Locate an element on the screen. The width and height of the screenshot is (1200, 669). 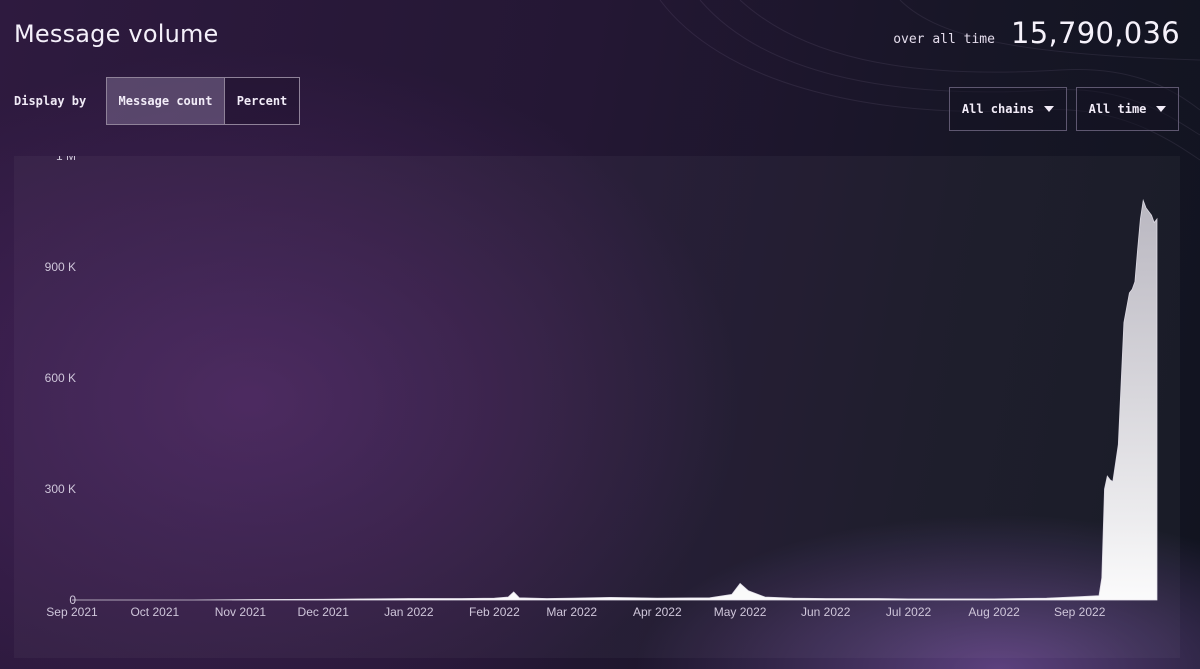
y-tick-label: 600 K is located at coordinates (60, 378).